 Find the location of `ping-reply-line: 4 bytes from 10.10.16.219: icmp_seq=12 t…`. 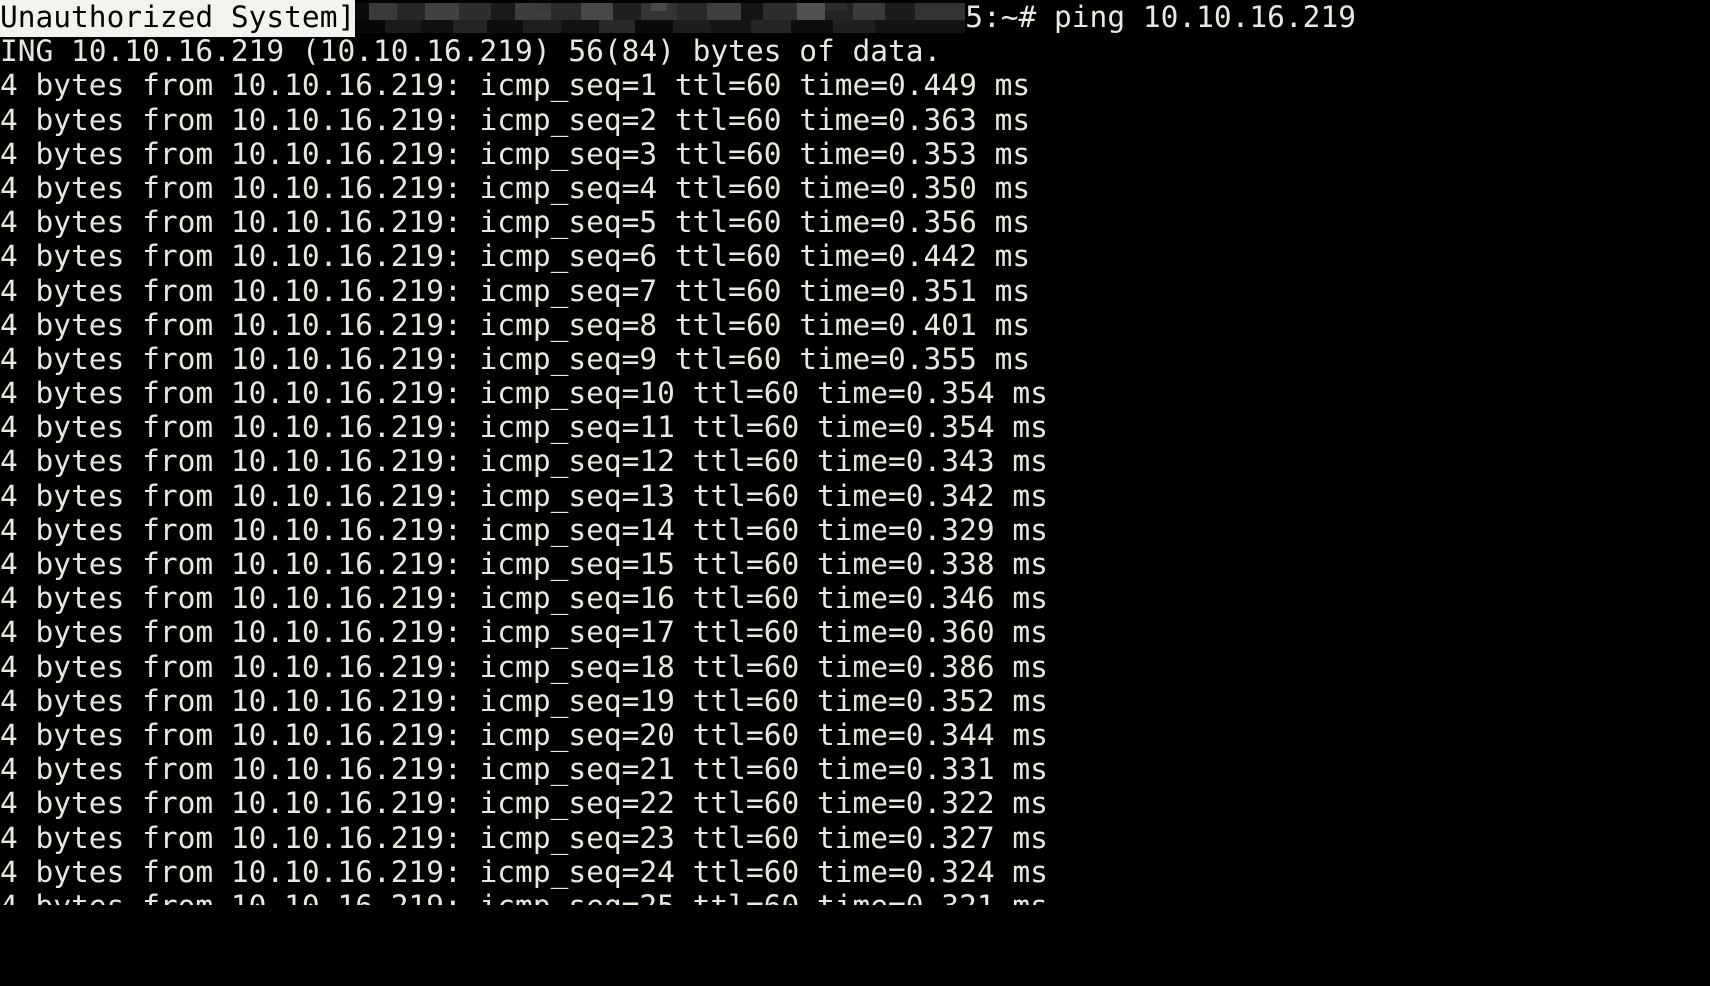

ping-reply-line: 4 bytes from 10.10.16.219: icmp_seq=12 t… is located at coordinates (524, 461).